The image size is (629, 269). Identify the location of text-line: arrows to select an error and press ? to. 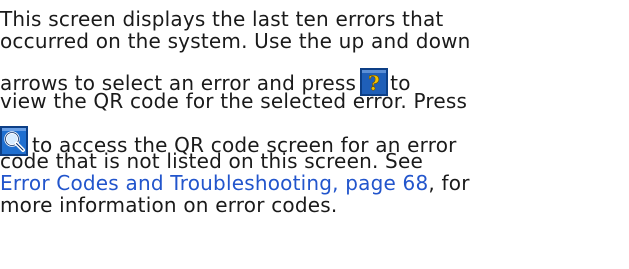
(314, 81).